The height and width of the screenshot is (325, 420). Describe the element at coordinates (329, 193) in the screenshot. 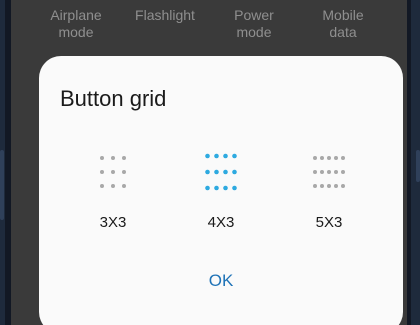

I see `grid-option-5x3: 5X3` at that location.